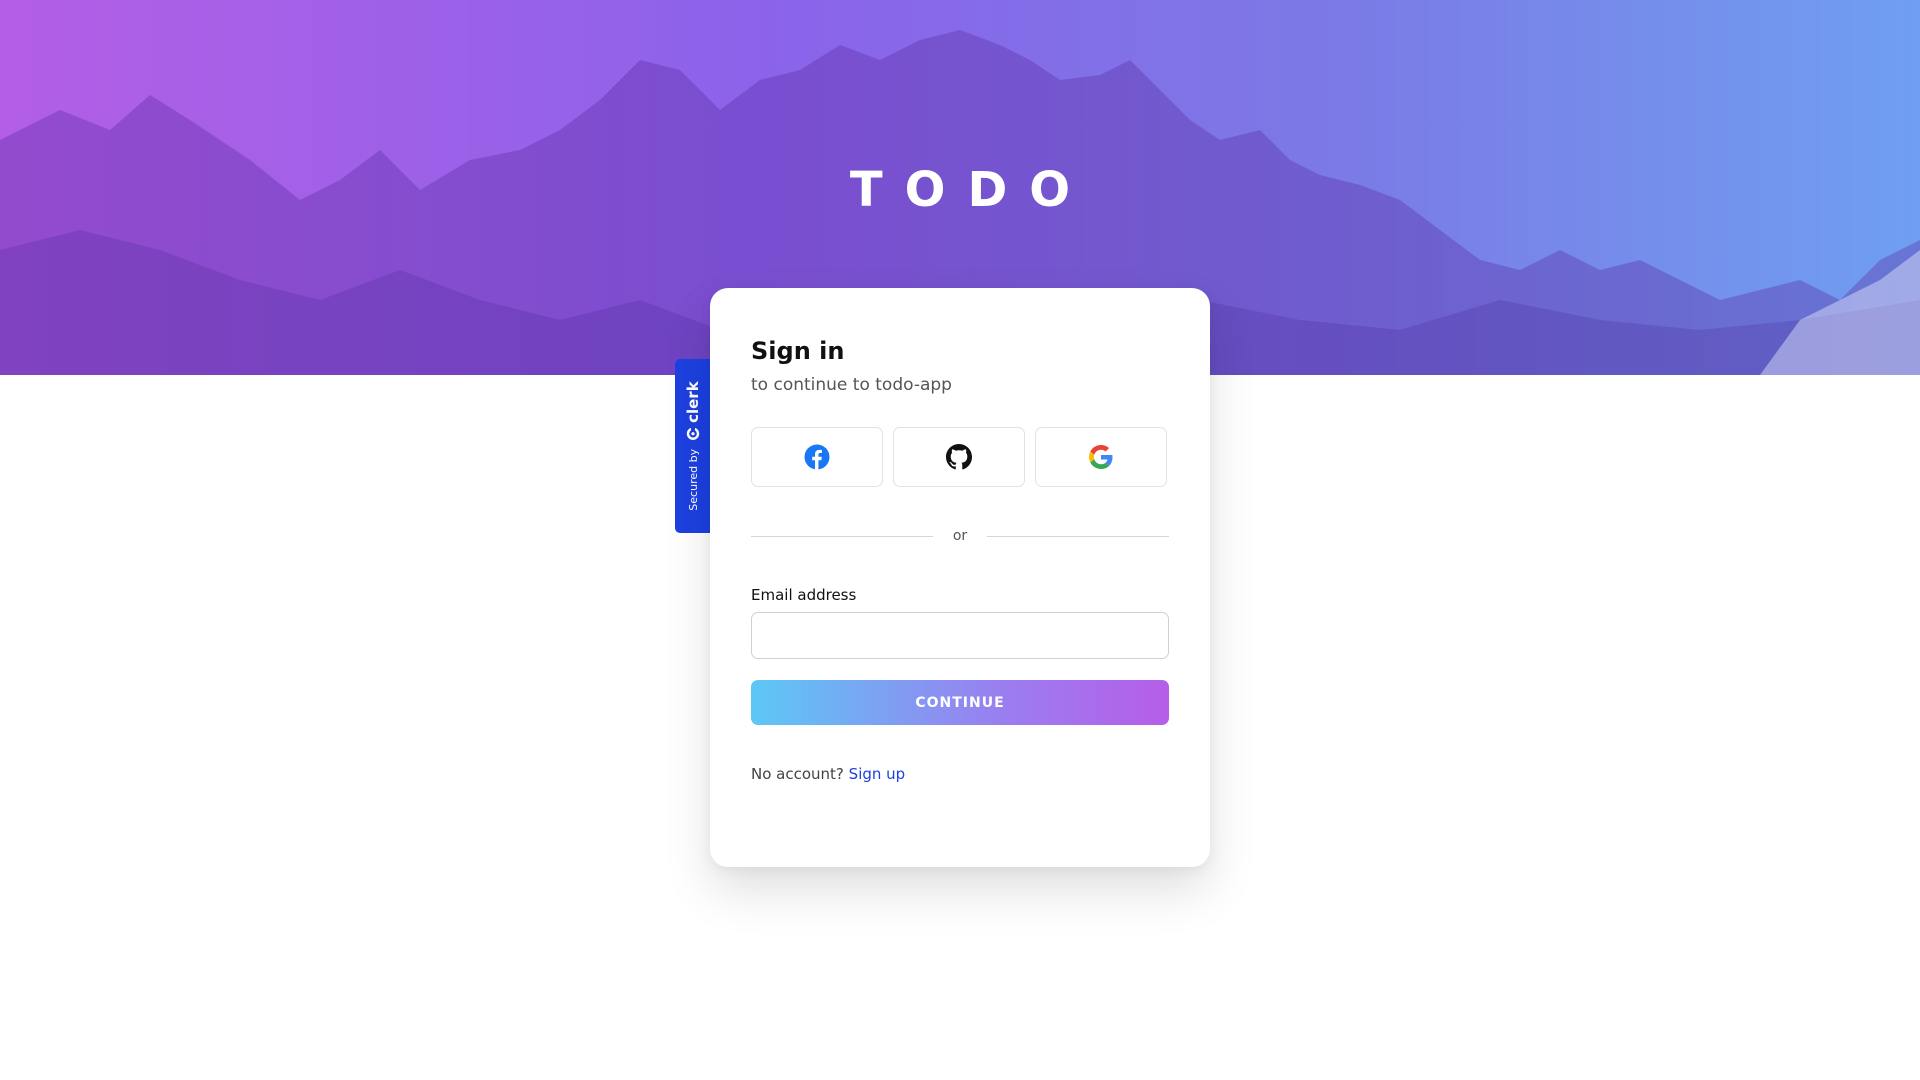 The image size is (1920, 1080). What do you see at coordinates (1078, 536) in the screenshot?
I see `divider-line-right` at bounding box center [1078, 536].